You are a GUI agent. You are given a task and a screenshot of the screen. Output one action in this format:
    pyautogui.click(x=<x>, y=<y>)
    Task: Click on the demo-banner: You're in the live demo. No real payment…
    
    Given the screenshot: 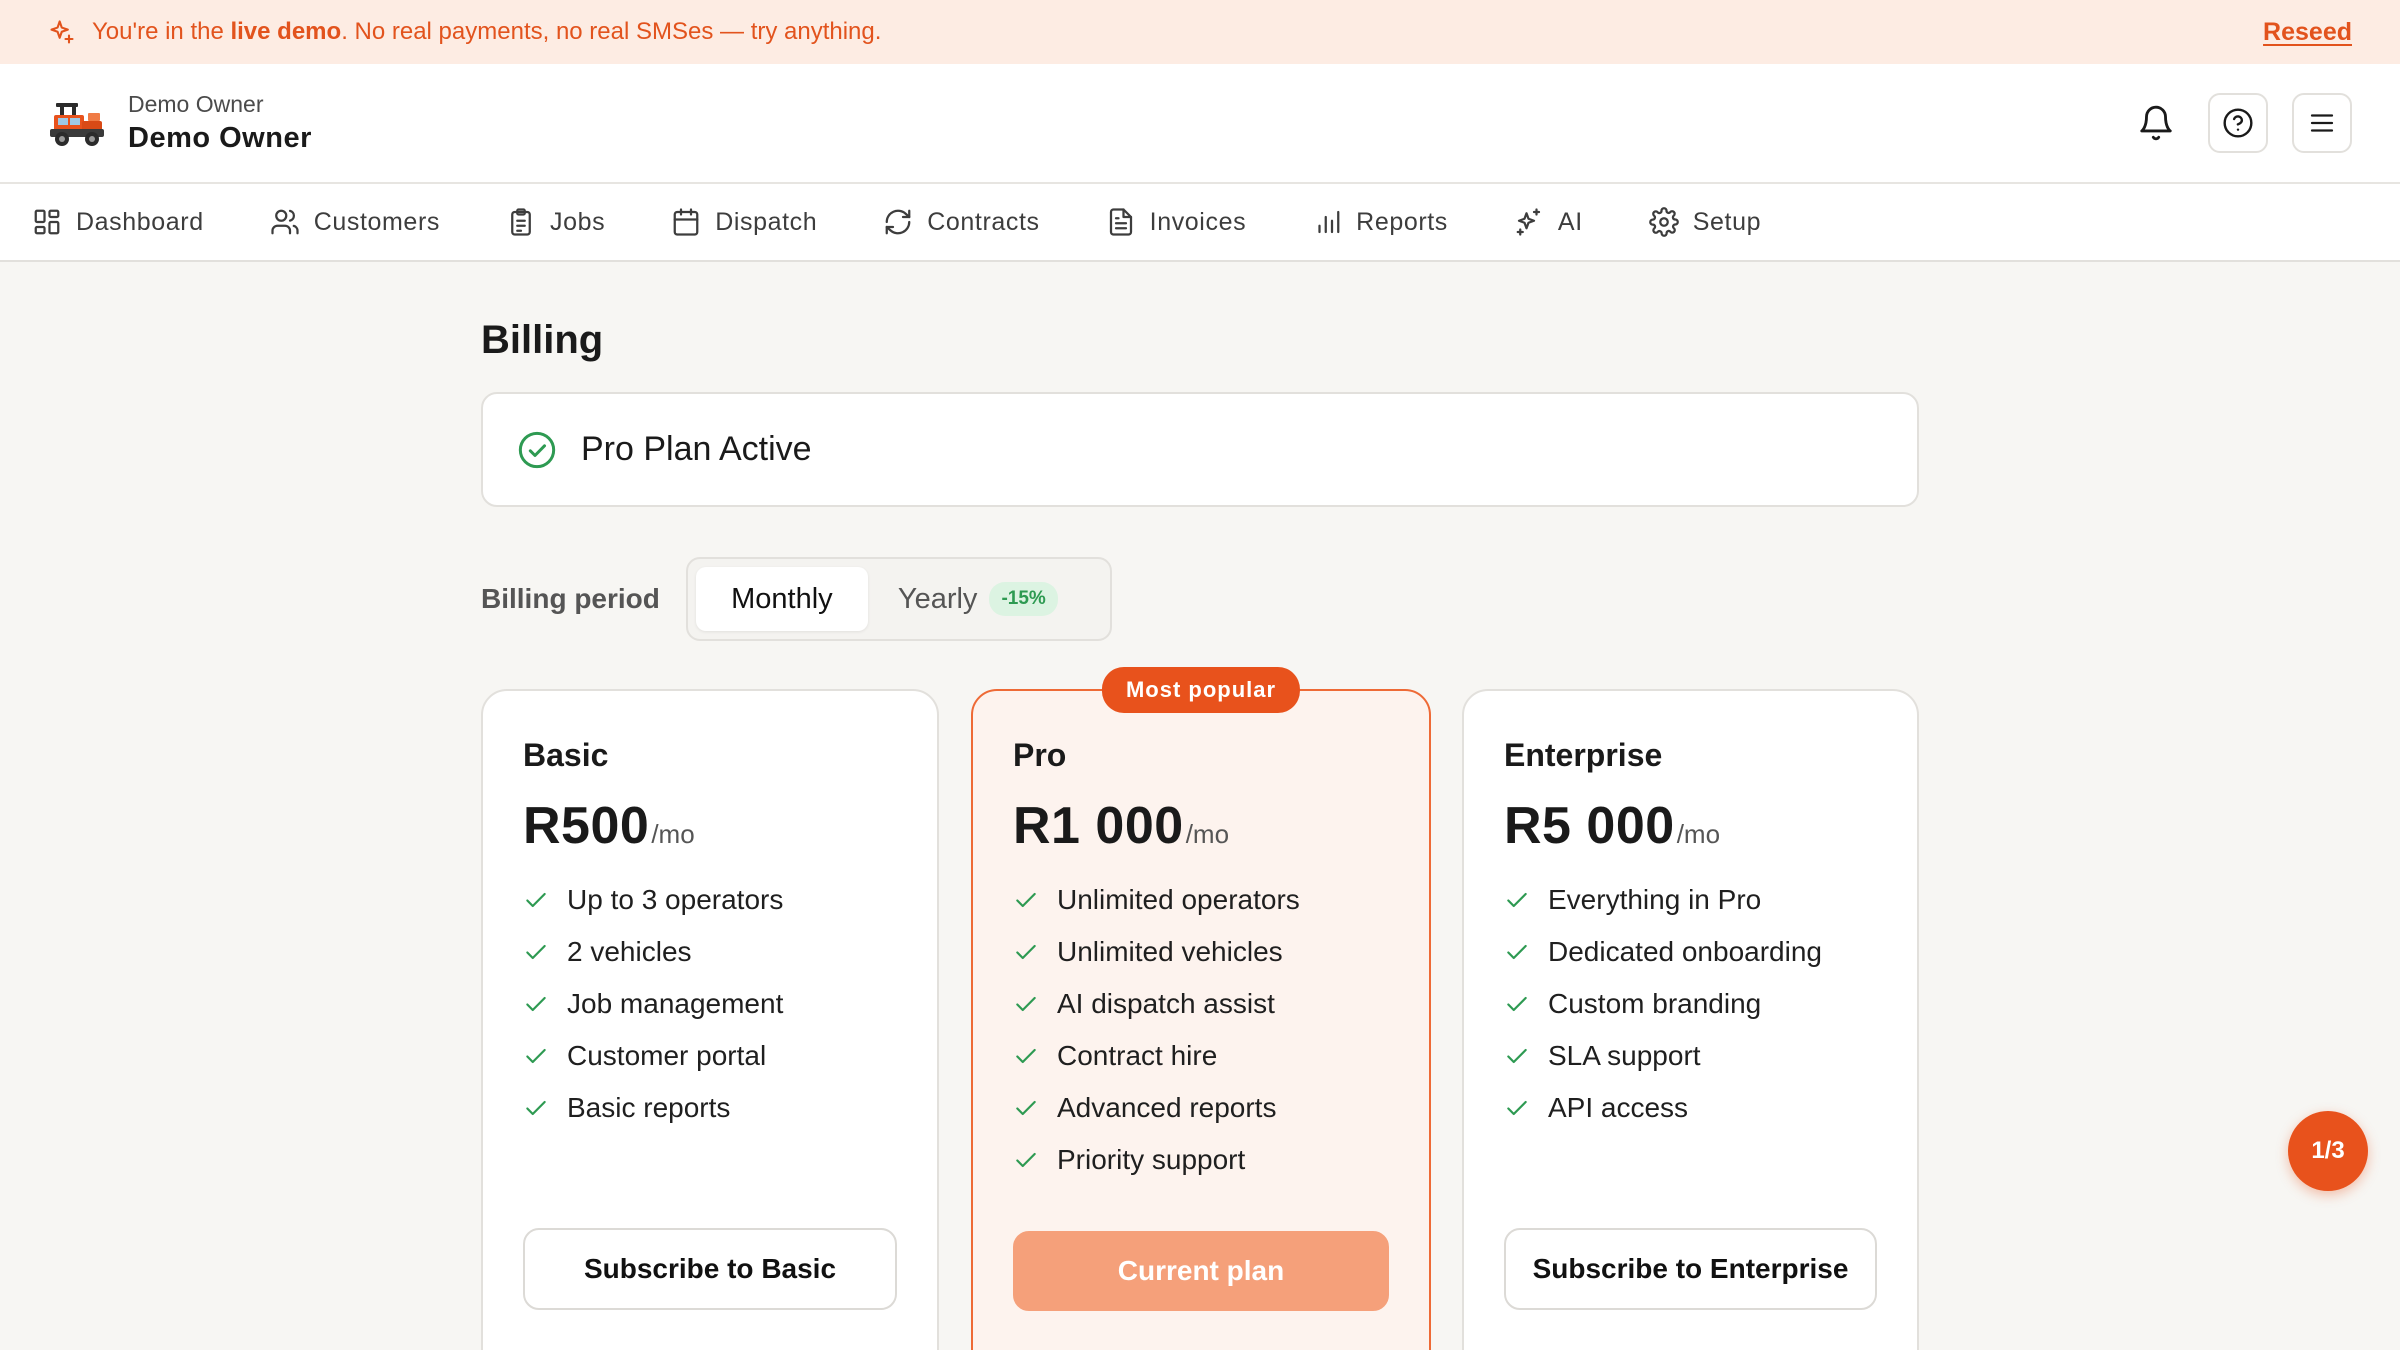 What is the action you would take?
    pyautogui.click(x=1200, y=32)
    